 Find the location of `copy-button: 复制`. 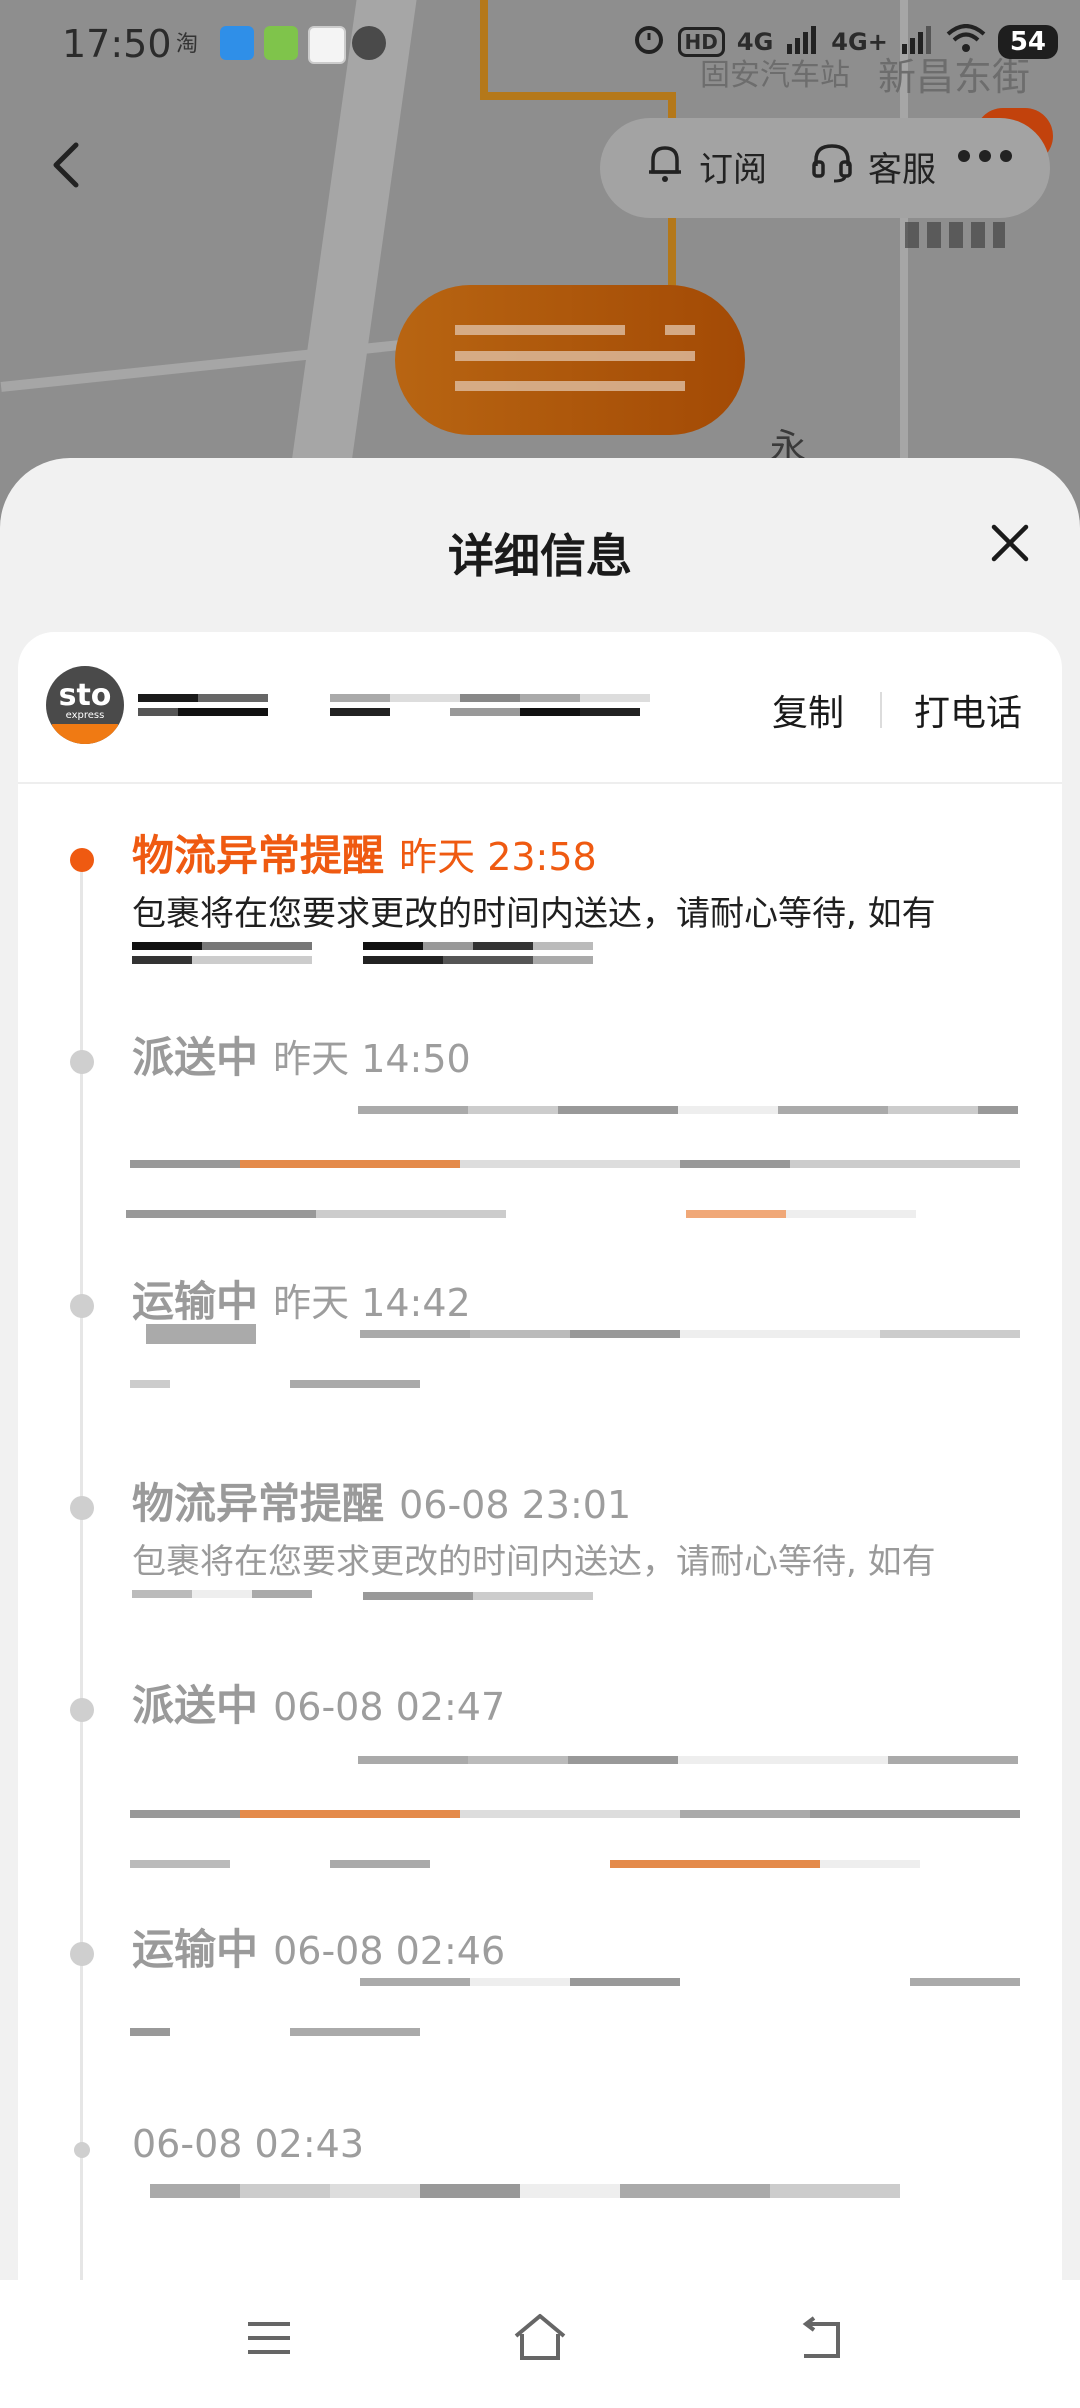

copy-button: 复制 is located at coordinates (808, 710).